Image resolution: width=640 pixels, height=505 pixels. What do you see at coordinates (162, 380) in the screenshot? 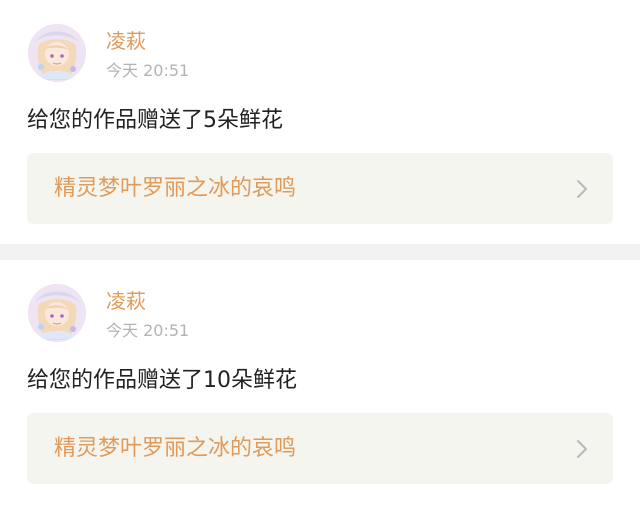
I see `notification-message: 给您的作品赠送了10朵鲜花` at bounding box center [162, 380].